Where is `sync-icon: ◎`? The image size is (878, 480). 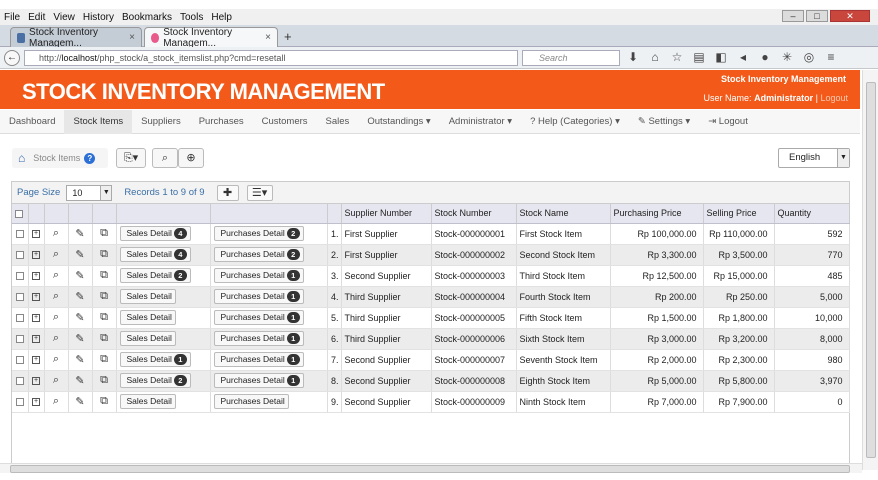 sync-icon: ◎ is located at coordinates (809, 57).